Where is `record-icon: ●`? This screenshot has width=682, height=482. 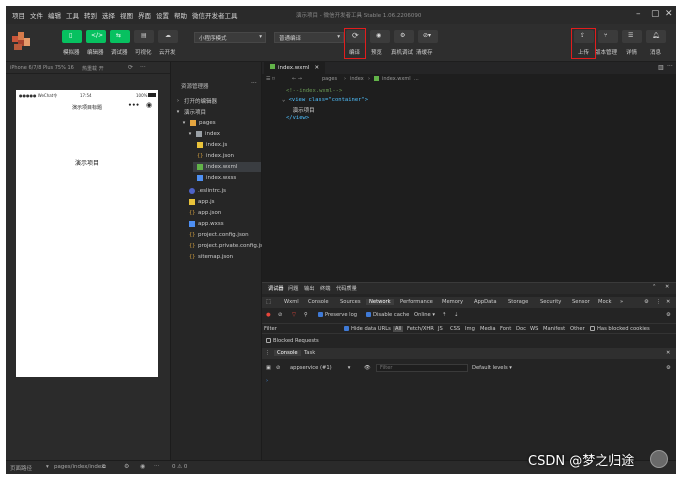 record-icon: ● is located at coordinates (268, 315).